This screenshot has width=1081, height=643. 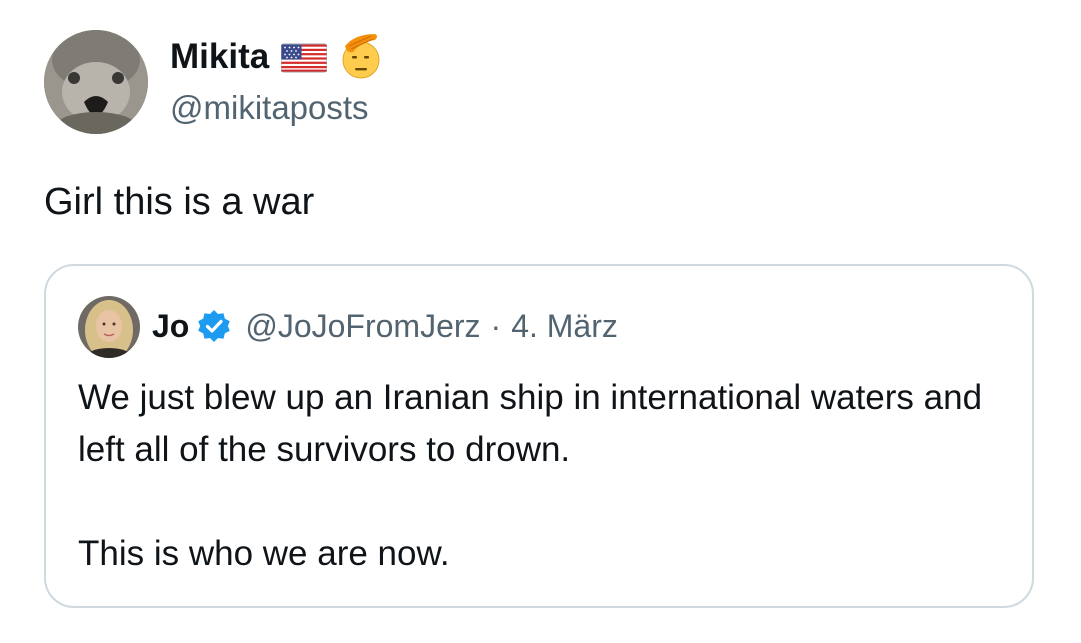 I want to click on quoted-paragraph-2: This is who we are now., so click(x=264, y=553).